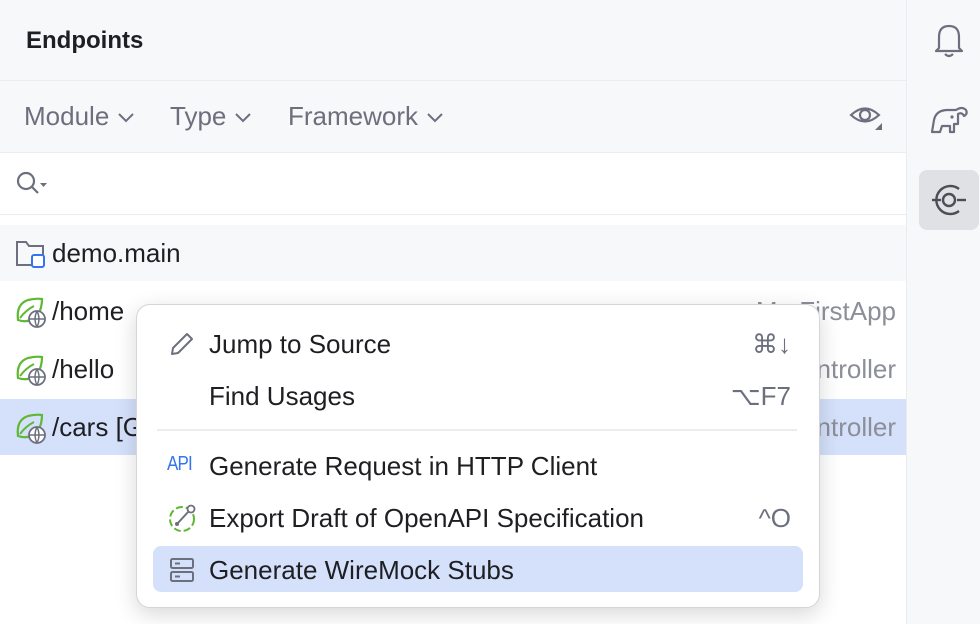 The height and width of the screenshot is (624, 980). I want to click on panel-header: Endpoints, so click(453, 40).